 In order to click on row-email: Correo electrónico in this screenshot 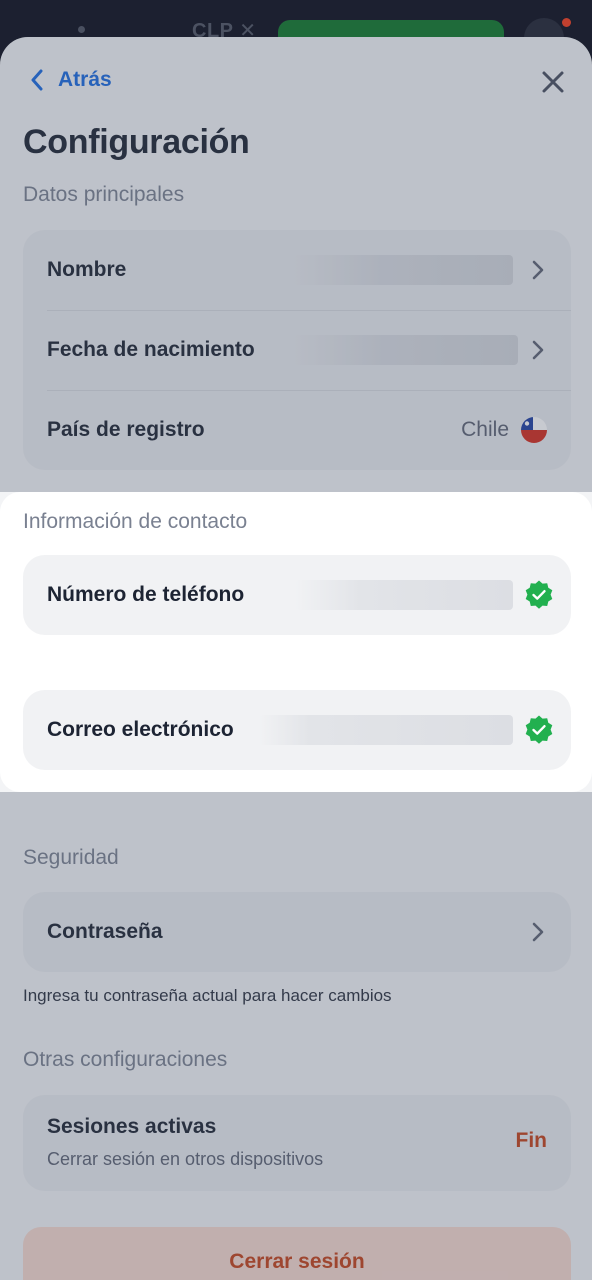, I will do `click(297, 730)`.